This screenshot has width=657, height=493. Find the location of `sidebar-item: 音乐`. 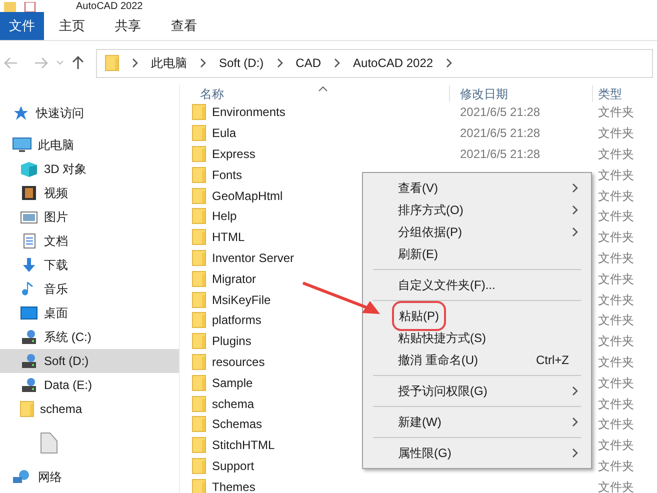

sidebar-item: 音乐 is located at coordinates (89, 289).